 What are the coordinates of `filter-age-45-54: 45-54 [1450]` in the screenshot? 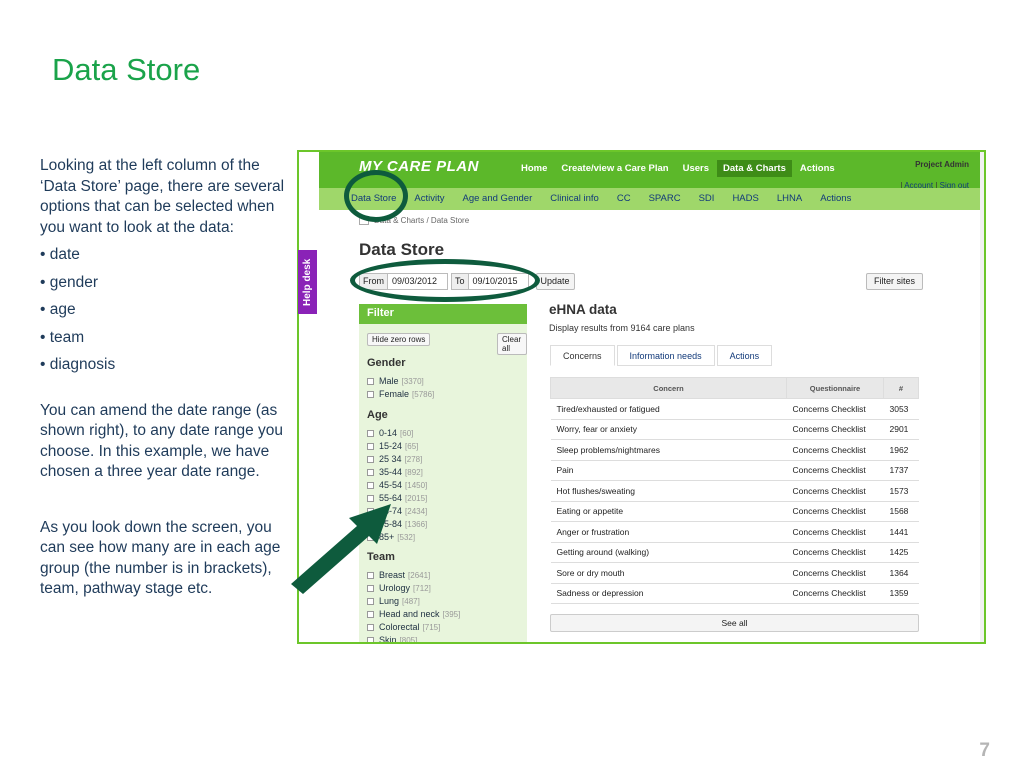 It's located at (397, 485).